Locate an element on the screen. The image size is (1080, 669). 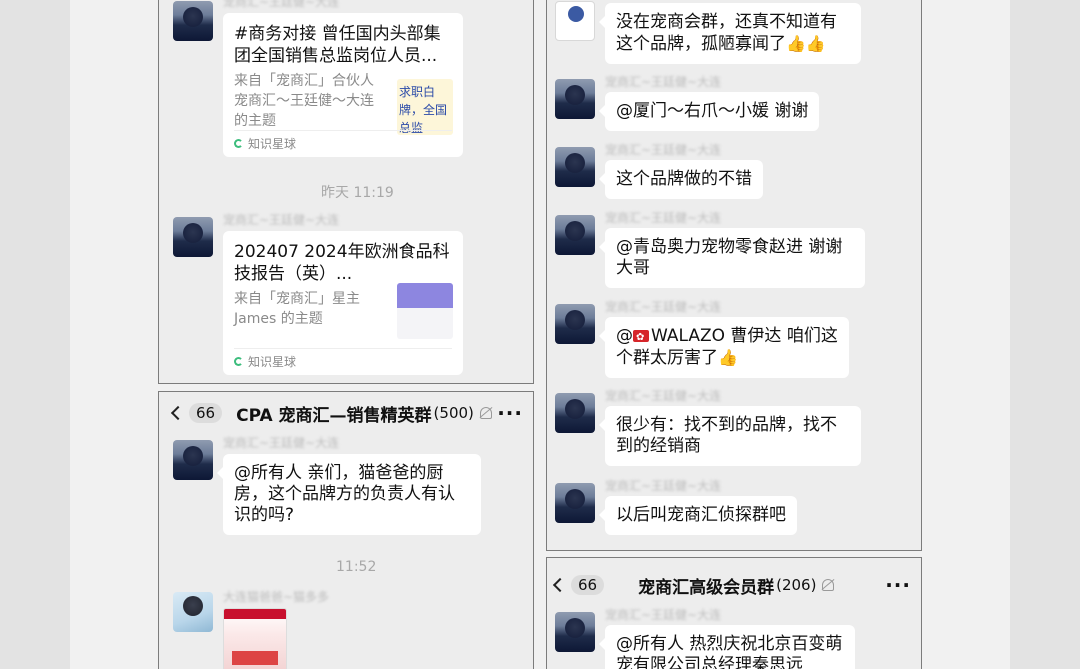
message-bubble: 这个品牌做的不错 is located at coordinates (681, 179).